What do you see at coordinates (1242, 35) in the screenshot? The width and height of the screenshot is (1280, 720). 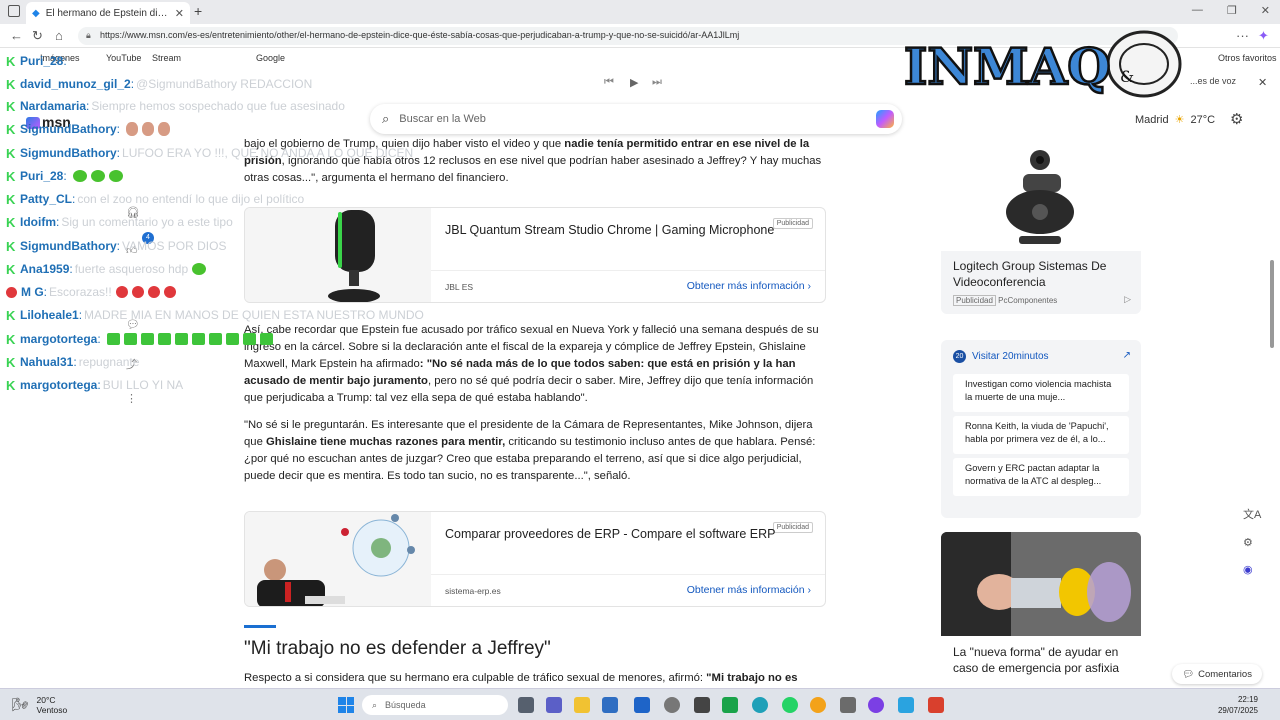 I see `more-menu-icon: ···` at bounding box center [1242, 35].